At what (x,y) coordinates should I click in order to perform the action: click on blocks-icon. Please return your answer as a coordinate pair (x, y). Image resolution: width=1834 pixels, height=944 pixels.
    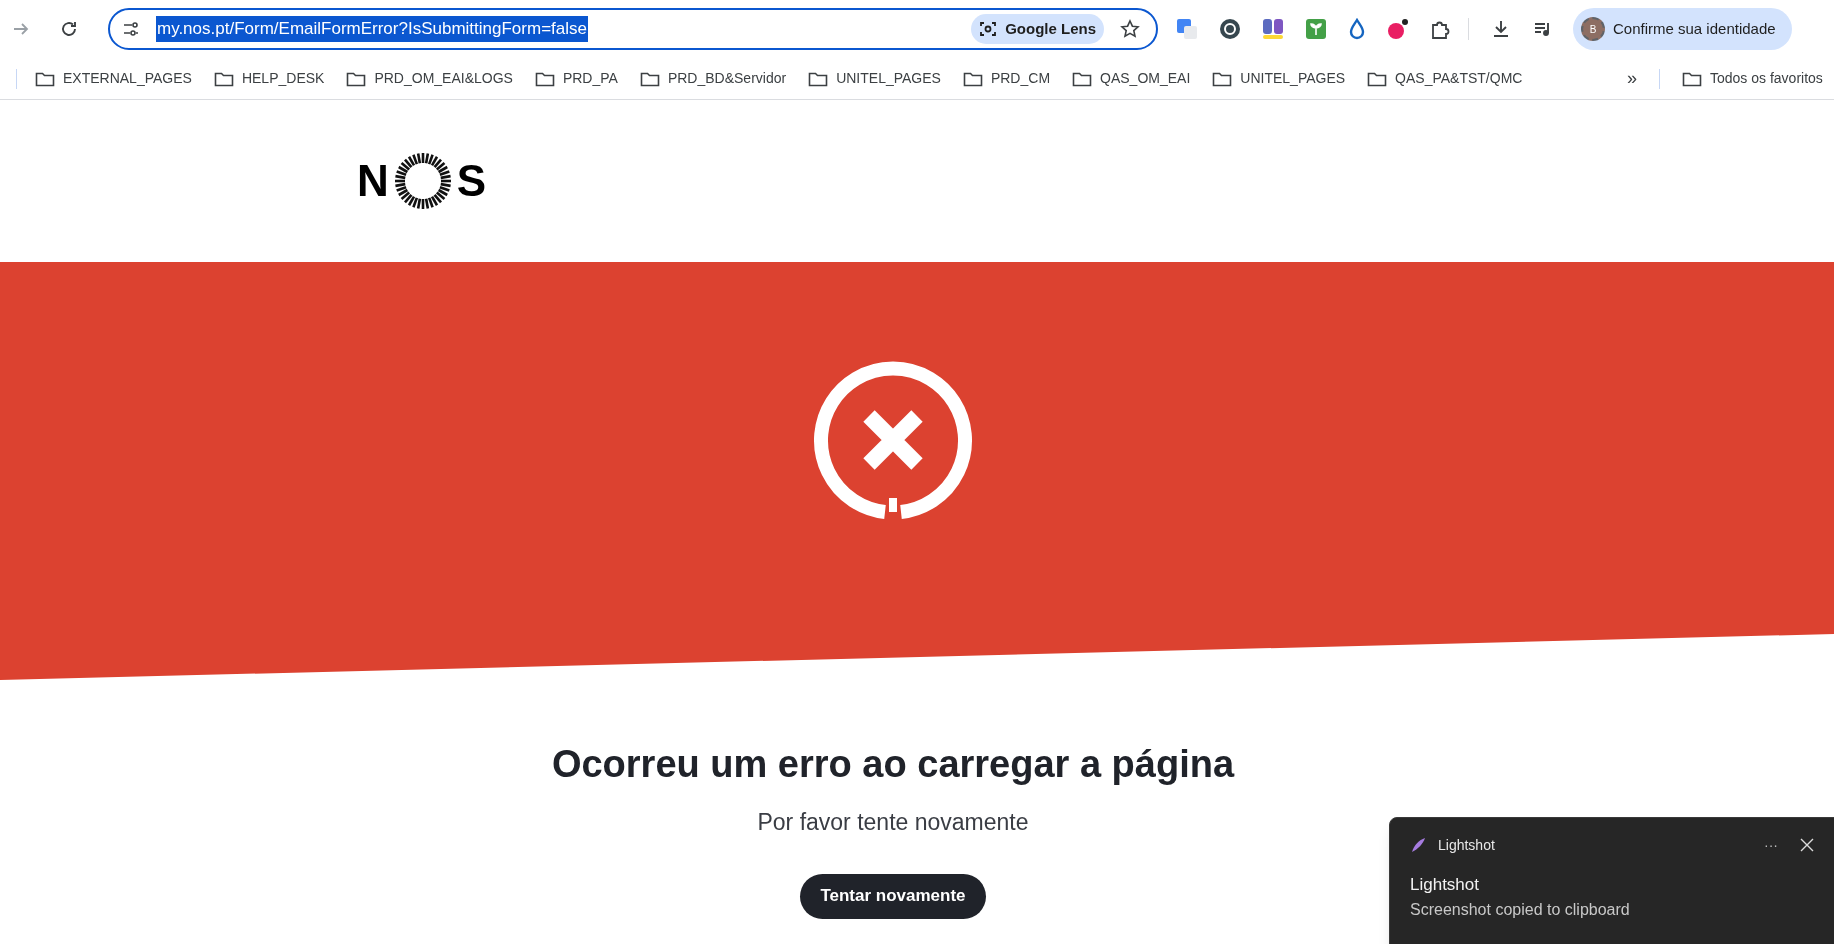
    Looking at the image, I should click on (1273, 29).